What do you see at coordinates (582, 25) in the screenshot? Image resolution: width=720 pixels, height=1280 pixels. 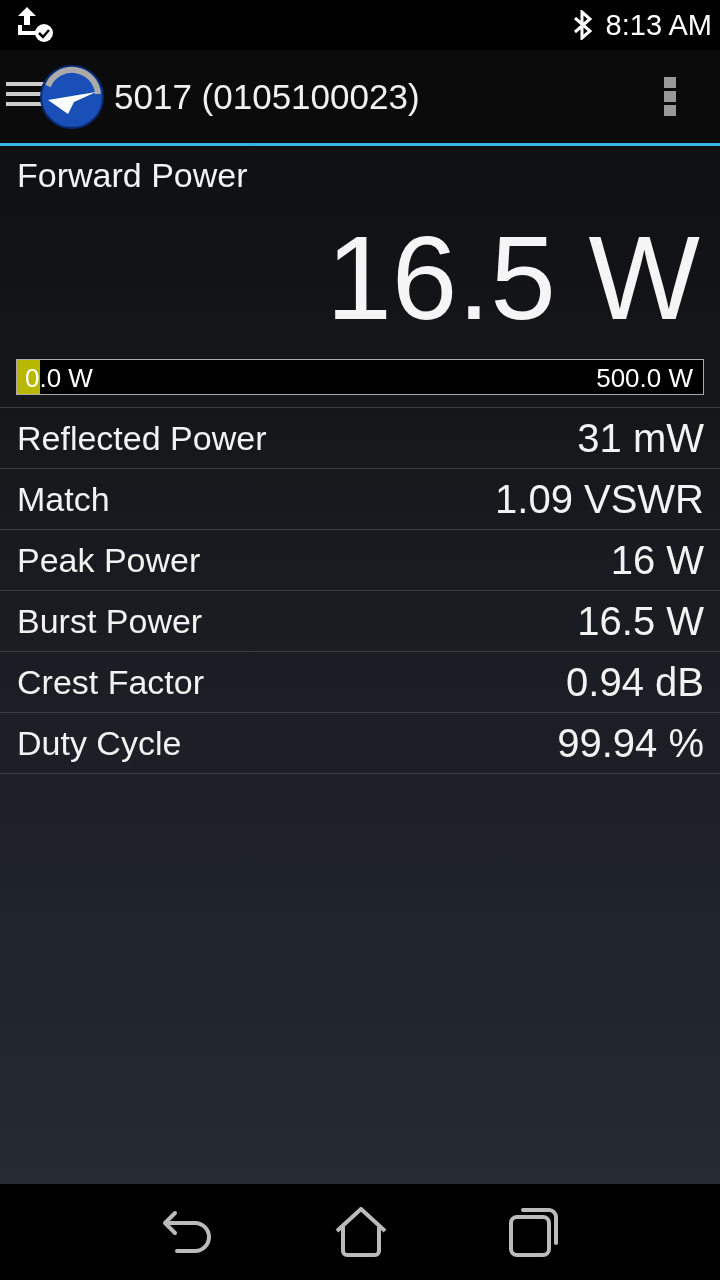 I see `bluetooth-icon` at bounding box center [582, 25].